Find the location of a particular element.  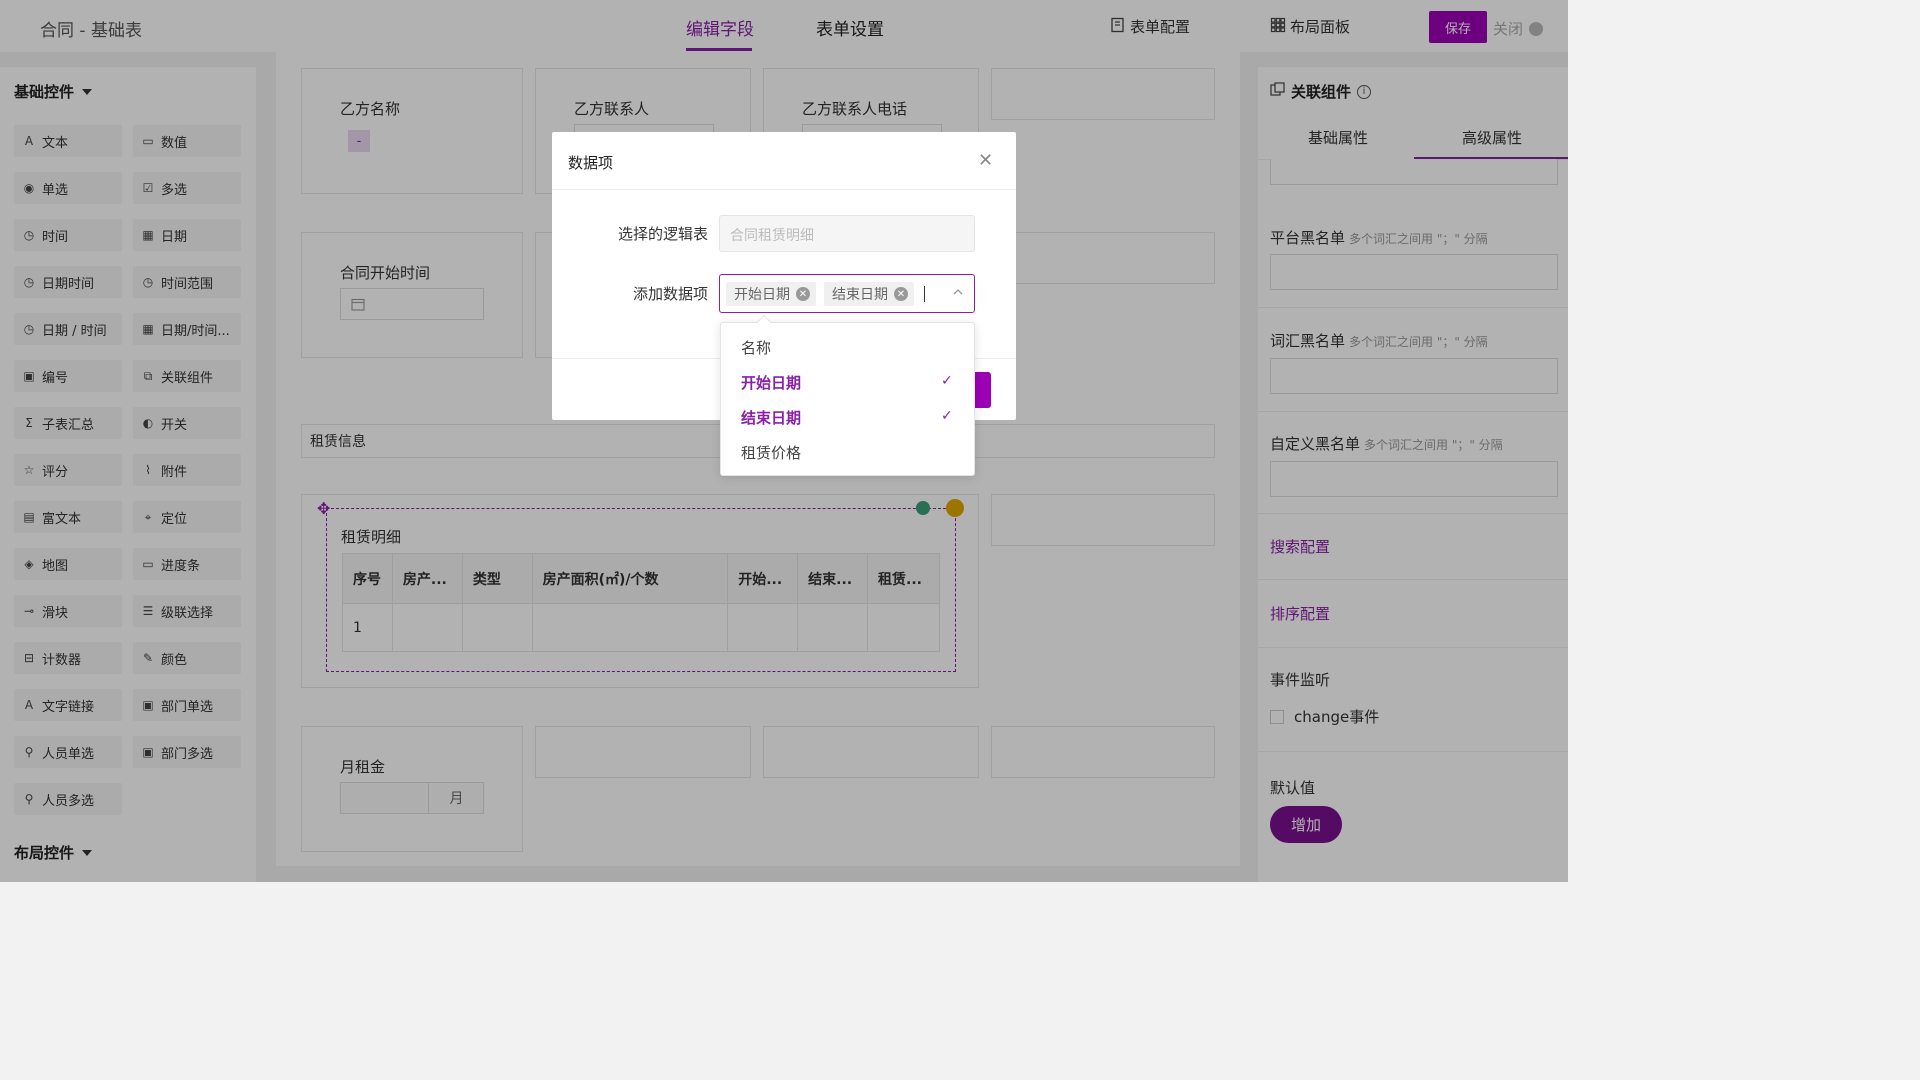

tag-label: 开始日期 is located at coordinates (762, 295).